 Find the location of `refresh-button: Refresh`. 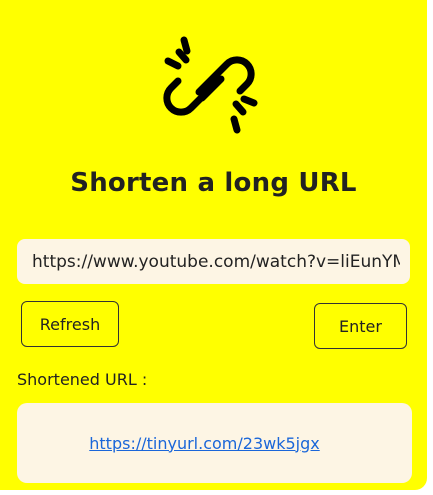

refresh-button: Refresh is located at coordinates (70, 324).